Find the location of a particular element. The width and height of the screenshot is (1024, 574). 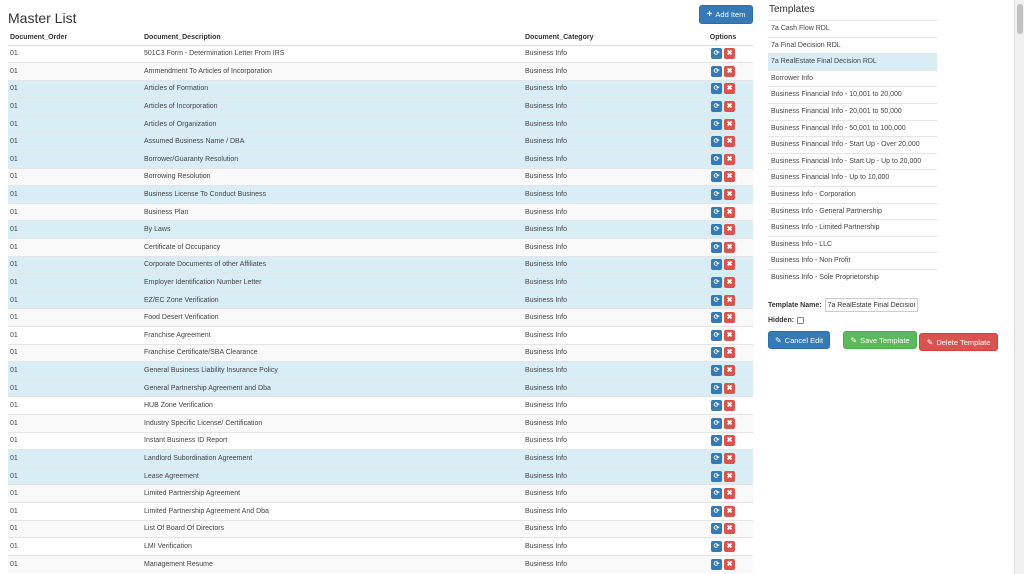

delete-template-button: ✎ Delete Template is located at coordinates (958, 342).